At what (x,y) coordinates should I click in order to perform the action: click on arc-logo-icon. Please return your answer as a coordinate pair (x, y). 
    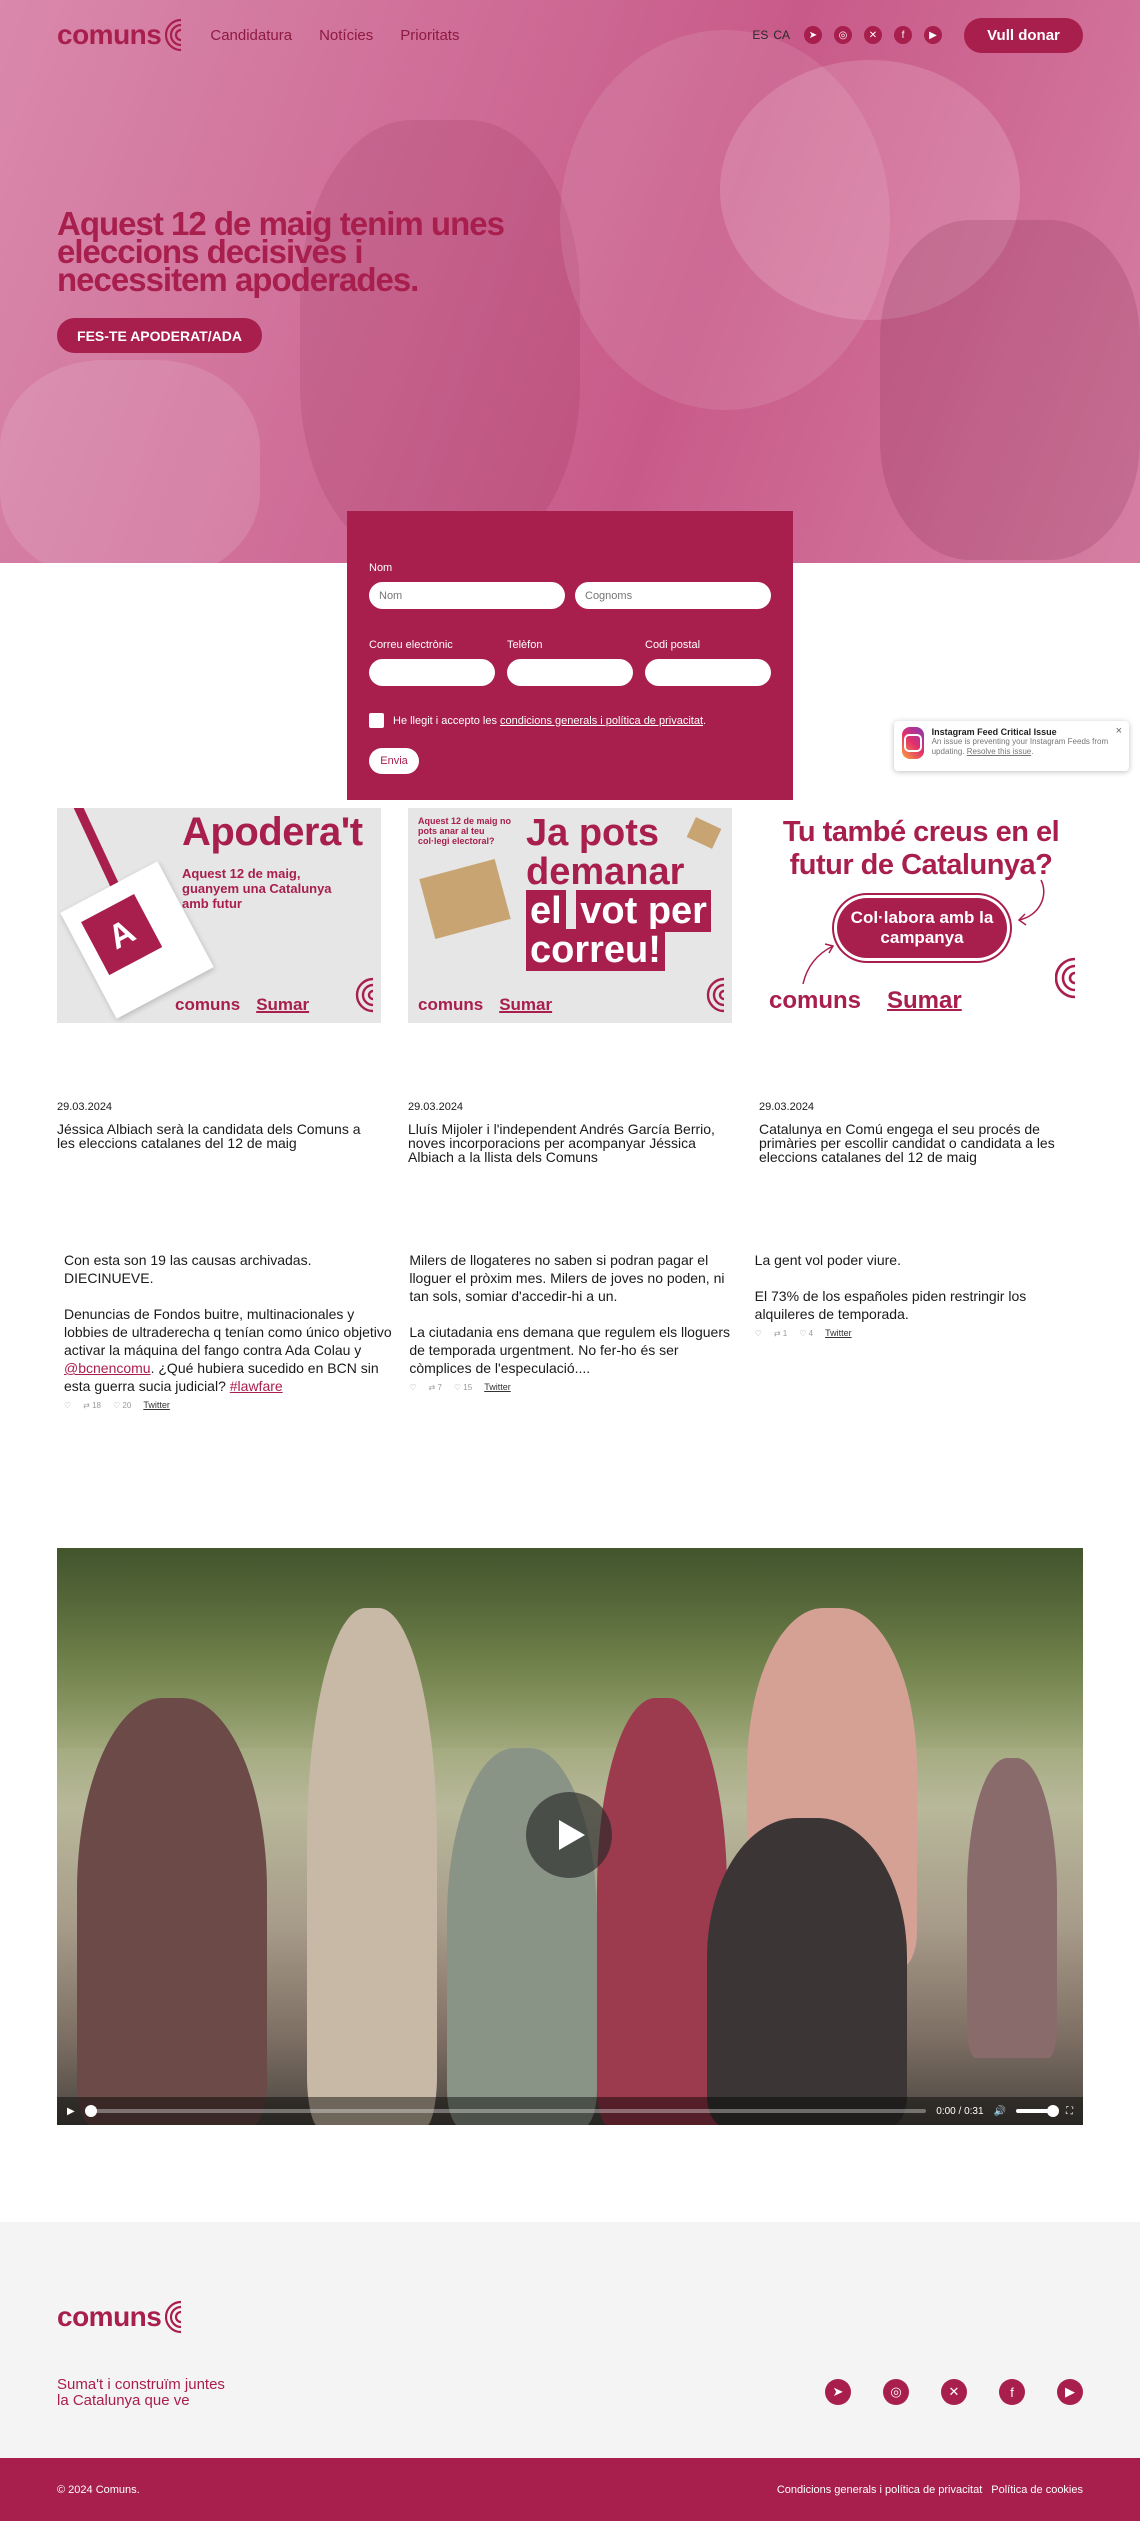
    Looking at the image, I should click on (1065, 978).